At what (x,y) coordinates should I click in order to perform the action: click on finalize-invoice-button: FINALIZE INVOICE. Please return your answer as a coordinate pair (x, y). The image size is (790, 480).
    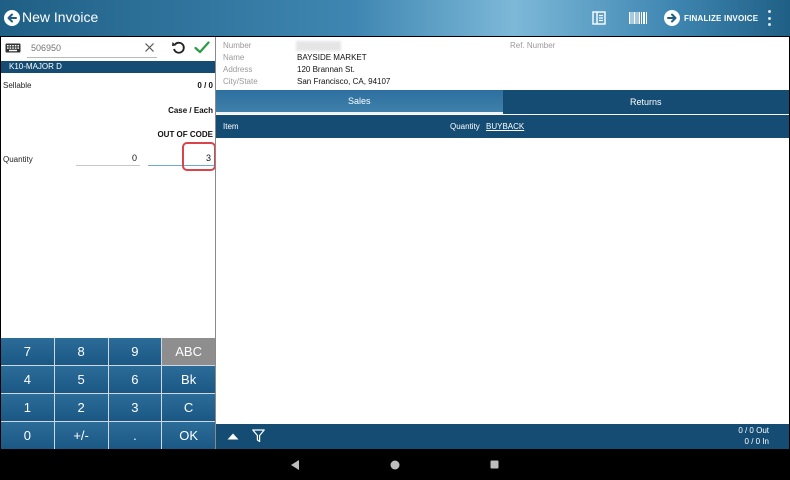
    Looking at the image, I should click on (711, 18).